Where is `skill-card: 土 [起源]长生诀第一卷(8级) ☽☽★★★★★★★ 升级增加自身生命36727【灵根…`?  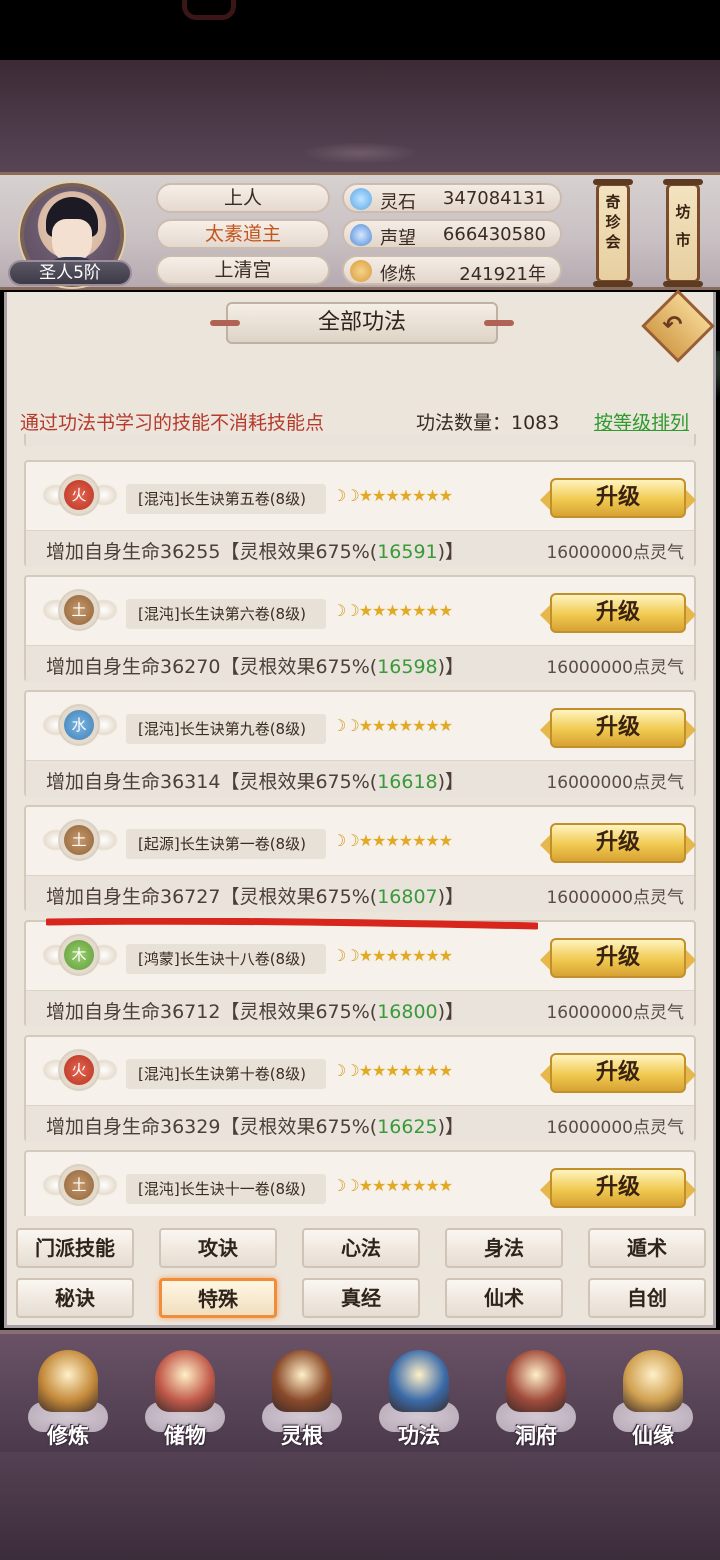 skill-card: 土 [起源]长生诀第一卷(8级) ☽☽★★★★★★★ 升级增加自身生命36727【灵根… is located at coordinates (360, 858).